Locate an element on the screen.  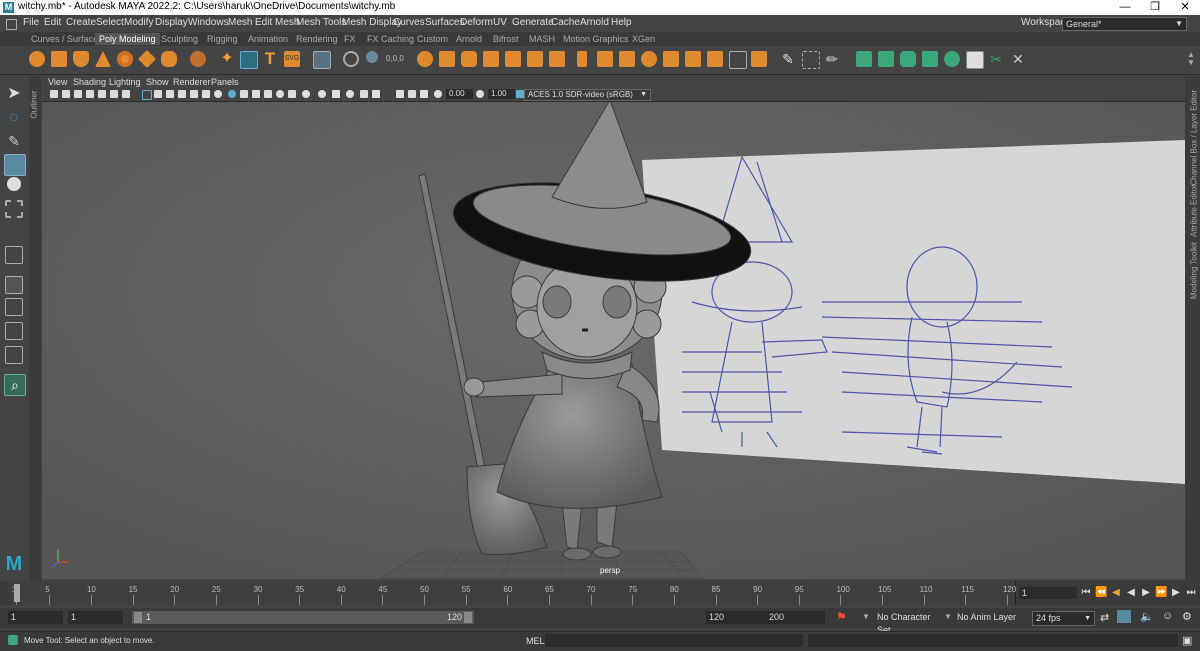
step-back-frame-icon: ◀ is located at coordinates (1116, 593).